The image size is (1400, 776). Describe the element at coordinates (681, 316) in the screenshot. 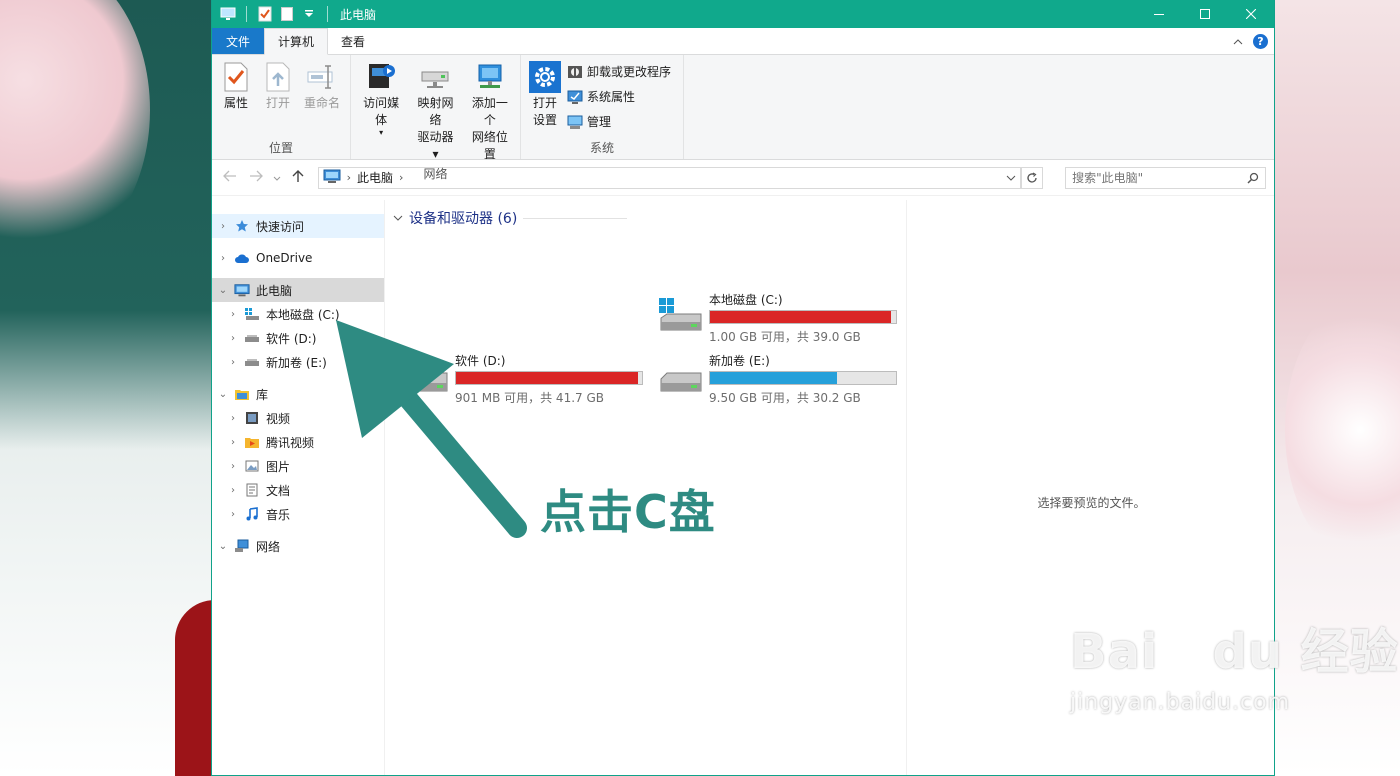

I see `windows-drive-icon` at that location.